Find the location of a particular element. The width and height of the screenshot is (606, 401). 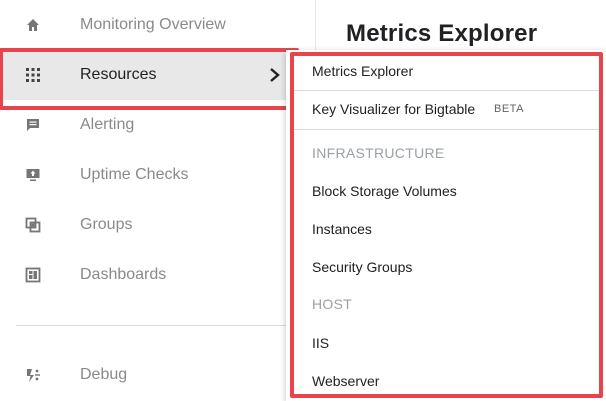

dashboard-icon is located at coordinates (33, 275).